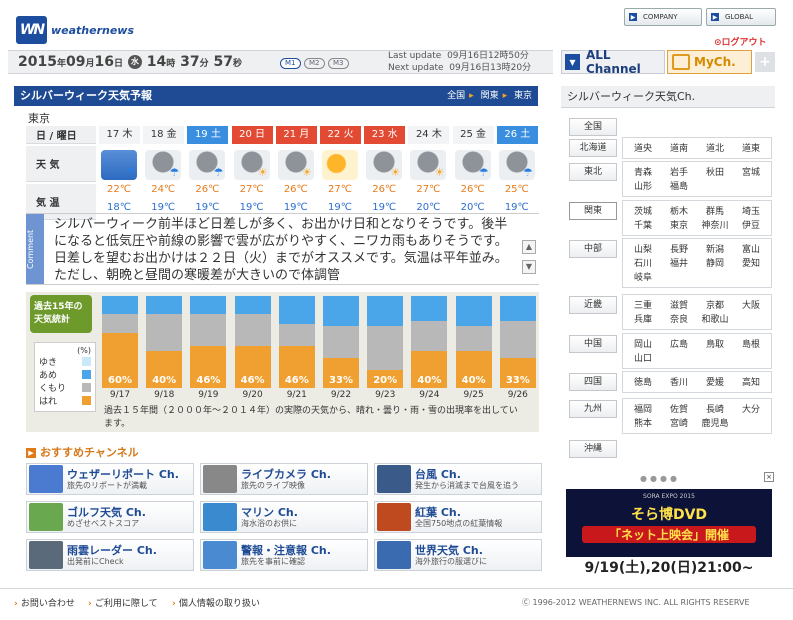 Image resolution: width=793 pixels, height=620 pixels. I want to click on privacy-link: 個人情報の取り扱い, so click(216, 602).